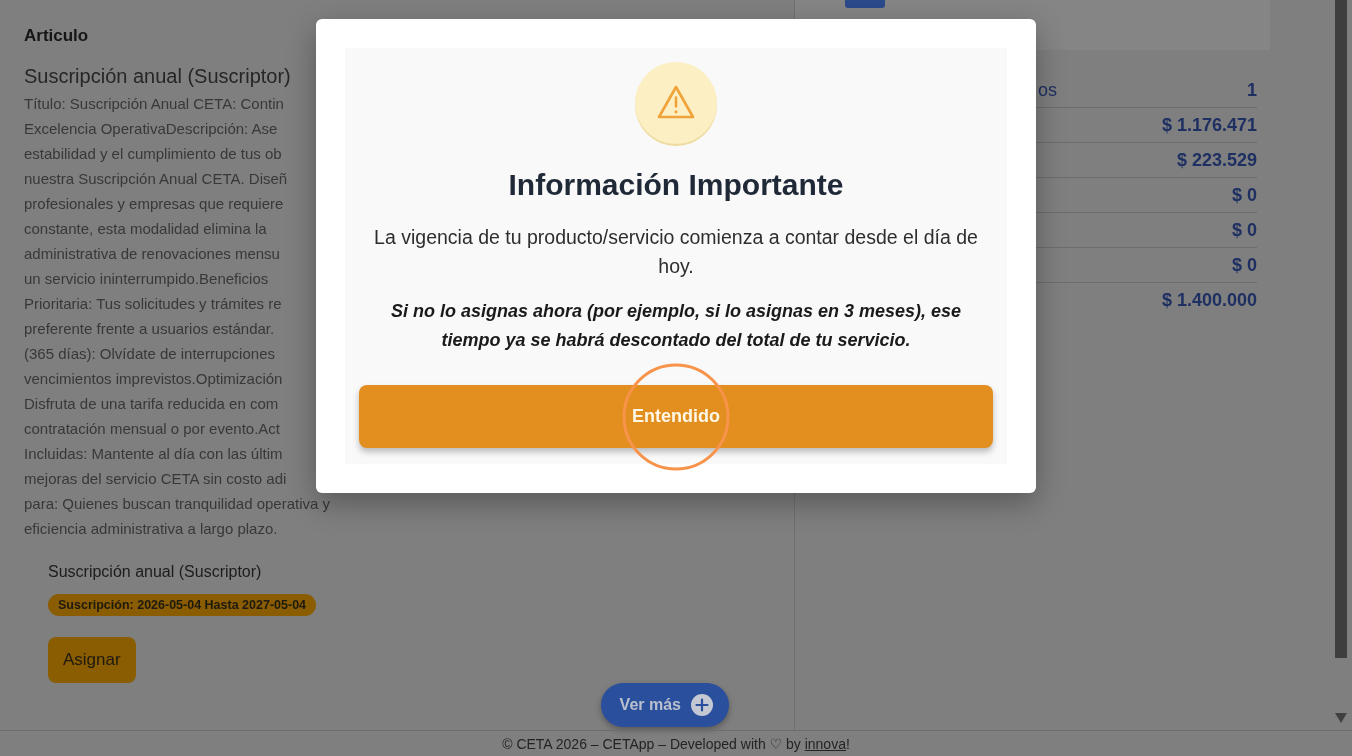 The height and width of the screenshot is (756, 1352). Describe the element at coordinates (149, 354) in the screenshot. I see `description-line: (365 días): Olvídate de interrupciones` at that location.